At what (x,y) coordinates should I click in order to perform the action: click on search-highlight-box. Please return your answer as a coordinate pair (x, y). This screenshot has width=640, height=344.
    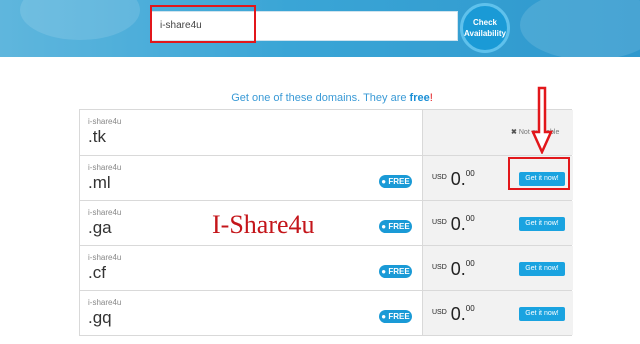
    Looking at the image, I should click on (203, 24).